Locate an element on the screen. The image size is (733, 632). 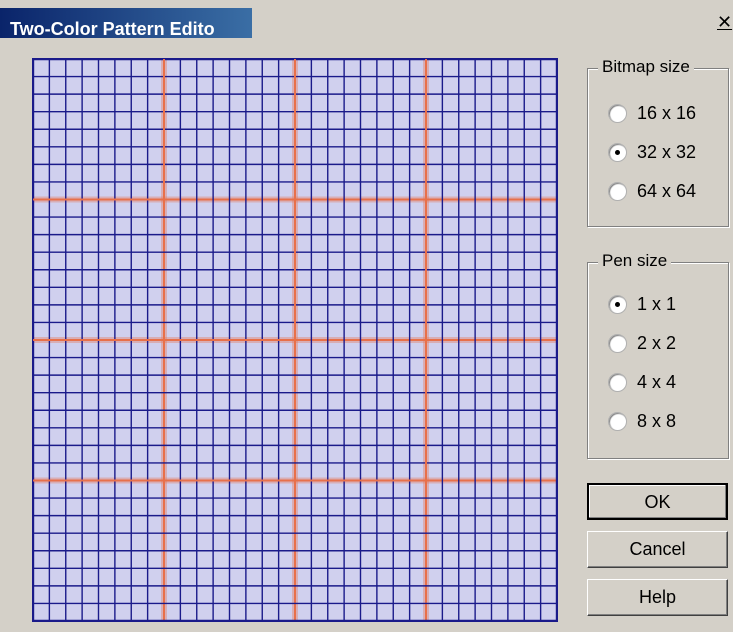
radio-label: 1 x 1 is located at coordinates (657, 303).